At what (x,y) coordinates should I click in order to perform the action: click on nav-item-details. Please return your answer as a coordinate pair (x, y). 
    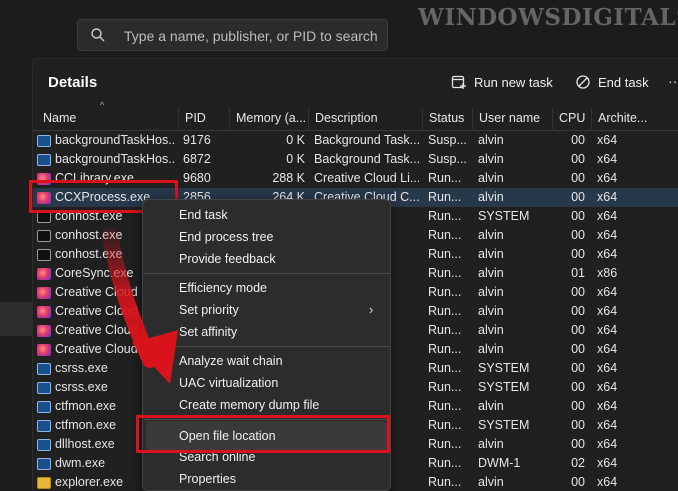
    Looking at the image, I should click on (16, 319).